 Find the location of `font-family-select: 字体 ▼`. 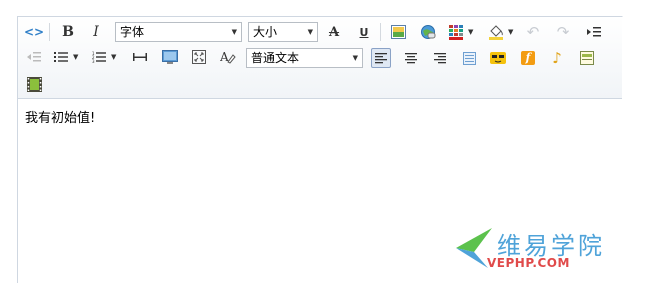

font-family-select: 字体 ▼ is located at coordinates (178, 32).